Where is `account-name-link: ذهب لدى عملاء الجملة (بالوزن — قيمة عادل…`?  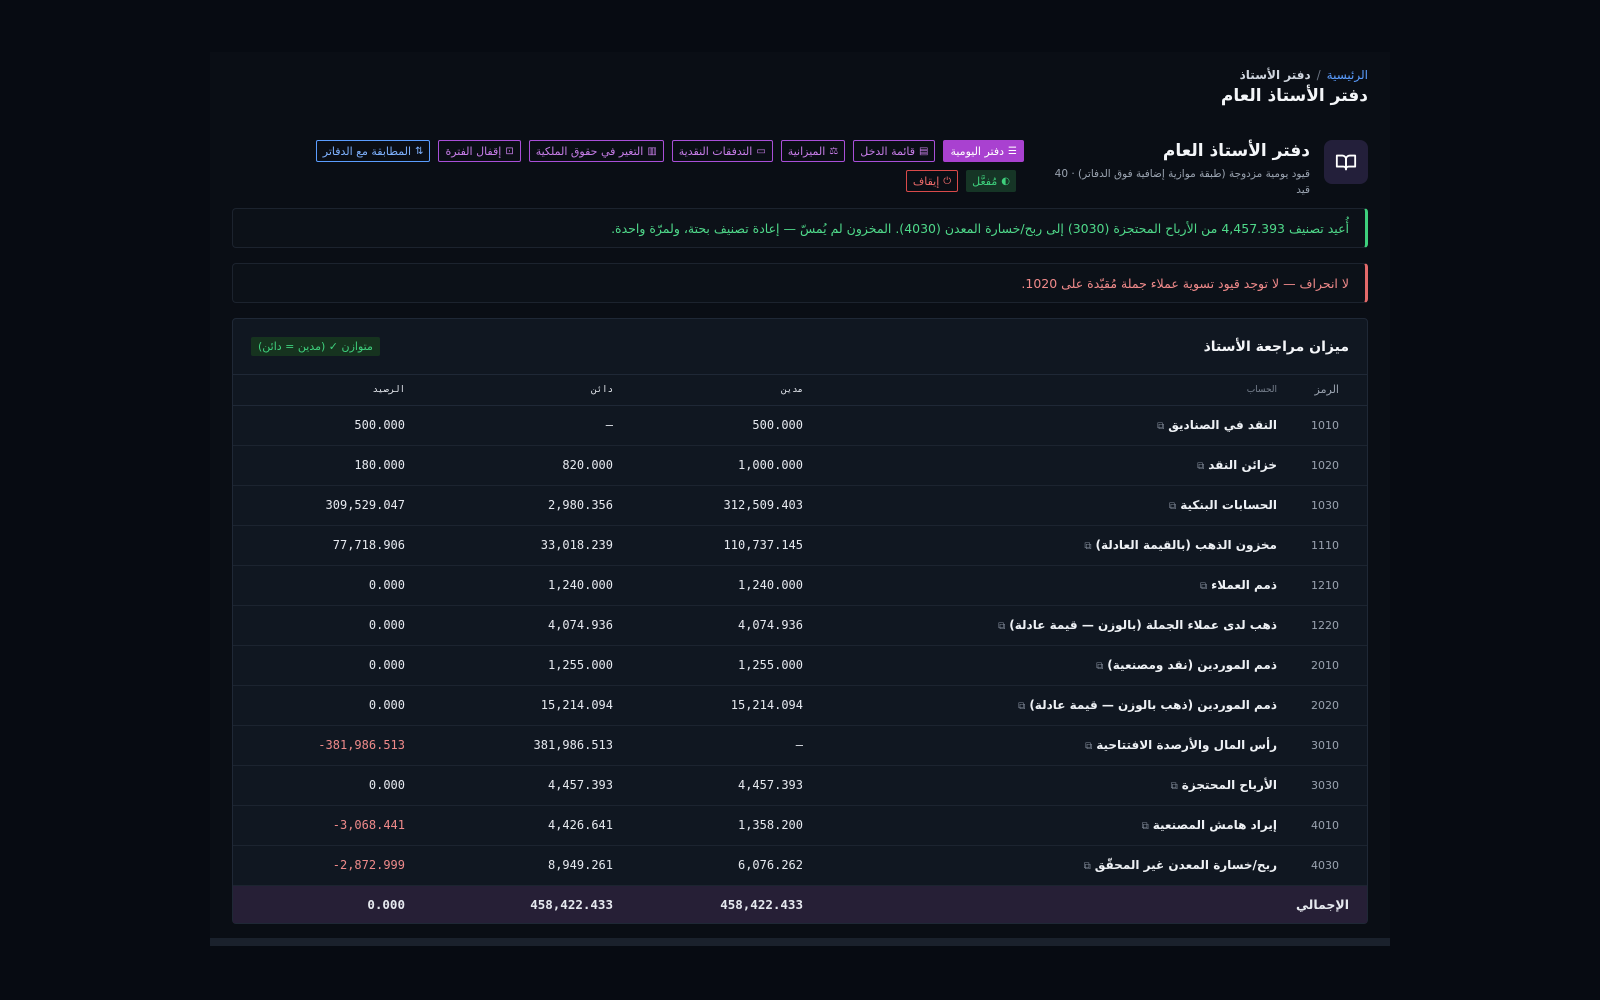
account-name-link: ذهب لدى عملاء الجملة (بالوزن — قيمة عادل… is located at coordinates (1143, 625).